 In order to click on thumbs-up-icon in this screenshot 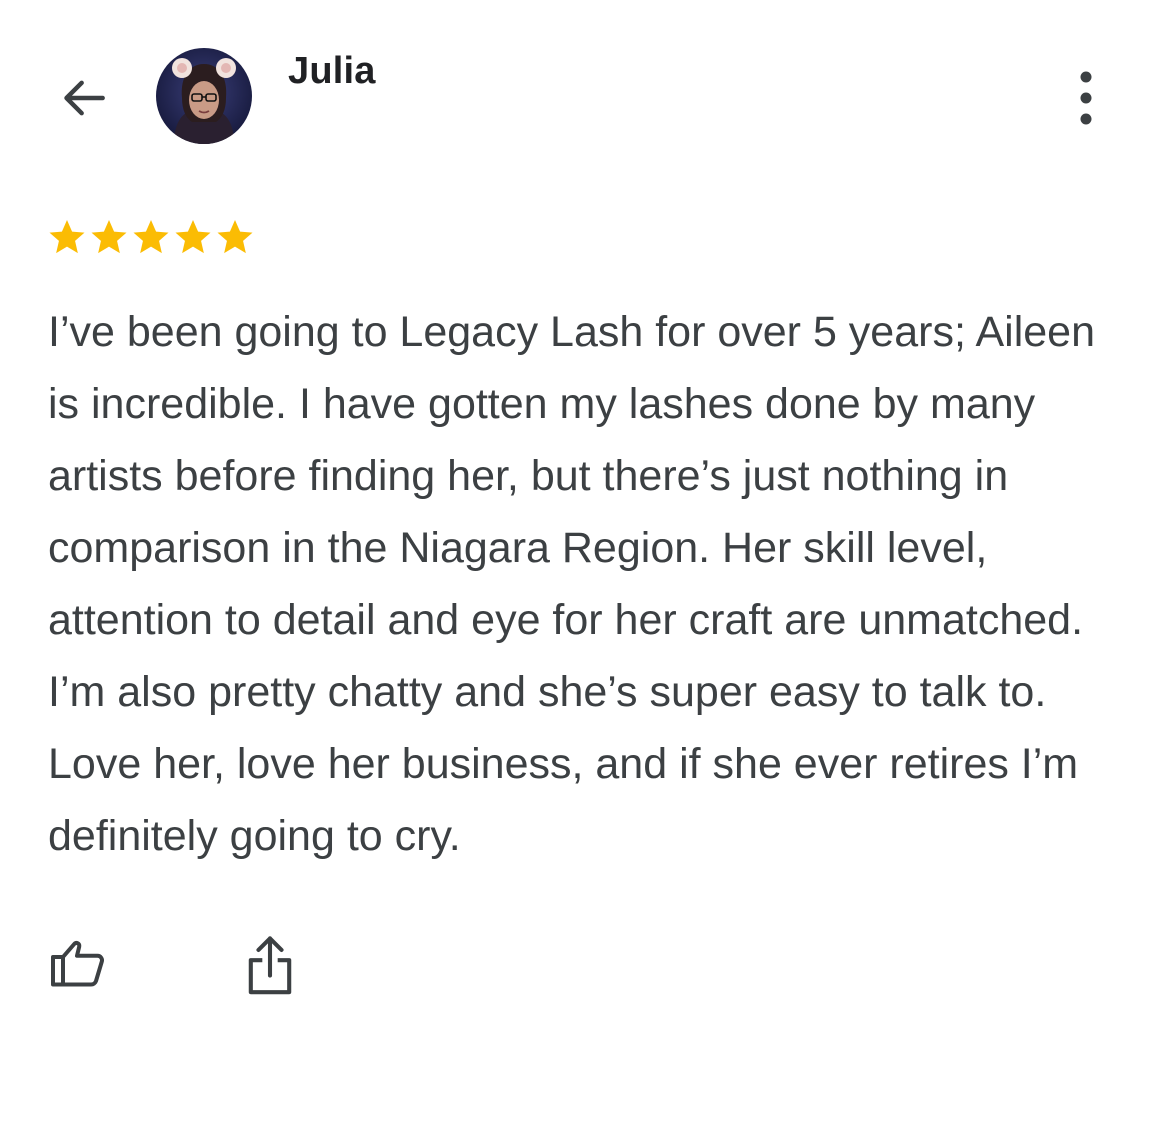, I will do `click(77, 964)`.